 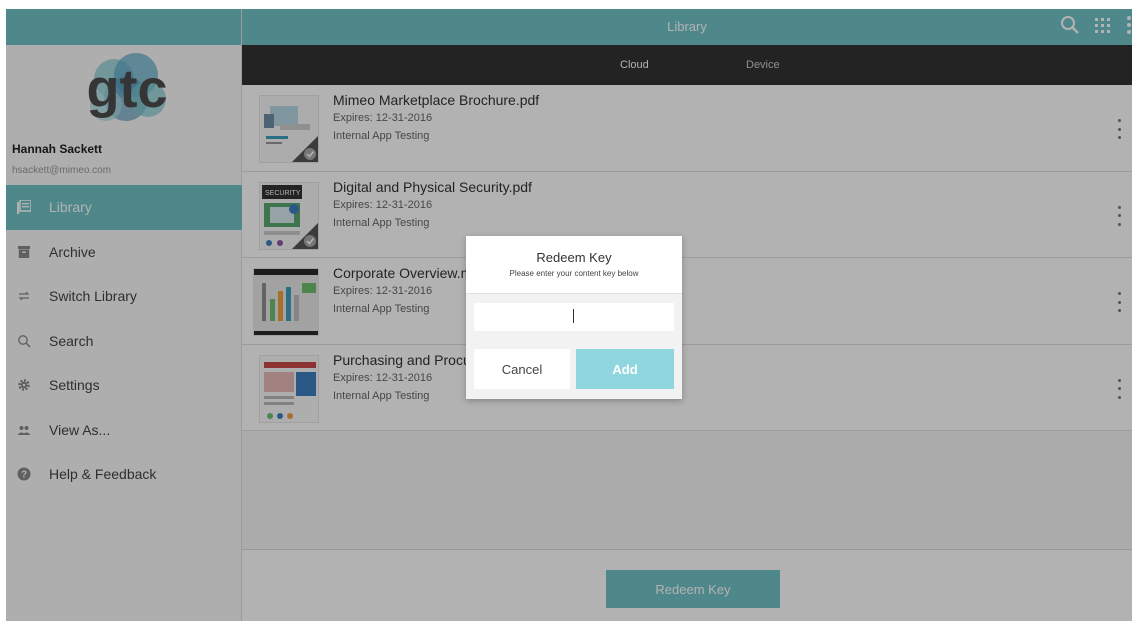 I want to click on text-cursor, so click(x=573, y=316).